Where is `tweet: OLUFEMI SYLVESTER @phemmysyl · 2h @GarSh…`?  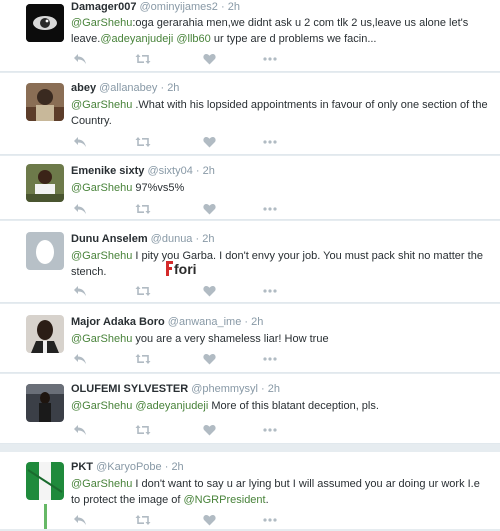 tweet: OLUFEMI SYLVESTER @phemmysyl · 2h @GarSh… is located at coordinates (250, 409).